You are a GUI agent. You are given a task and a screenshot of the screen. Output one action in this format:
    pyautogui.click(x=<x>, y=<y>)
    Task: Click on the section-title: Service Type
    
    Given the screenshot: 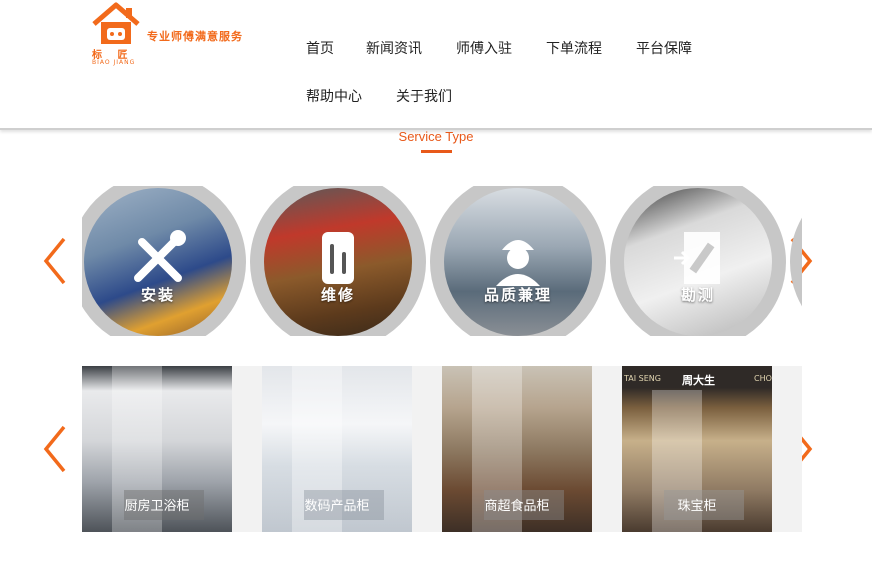 What is the action you would take?
    pyautogui.click(x=436, y=136)
    